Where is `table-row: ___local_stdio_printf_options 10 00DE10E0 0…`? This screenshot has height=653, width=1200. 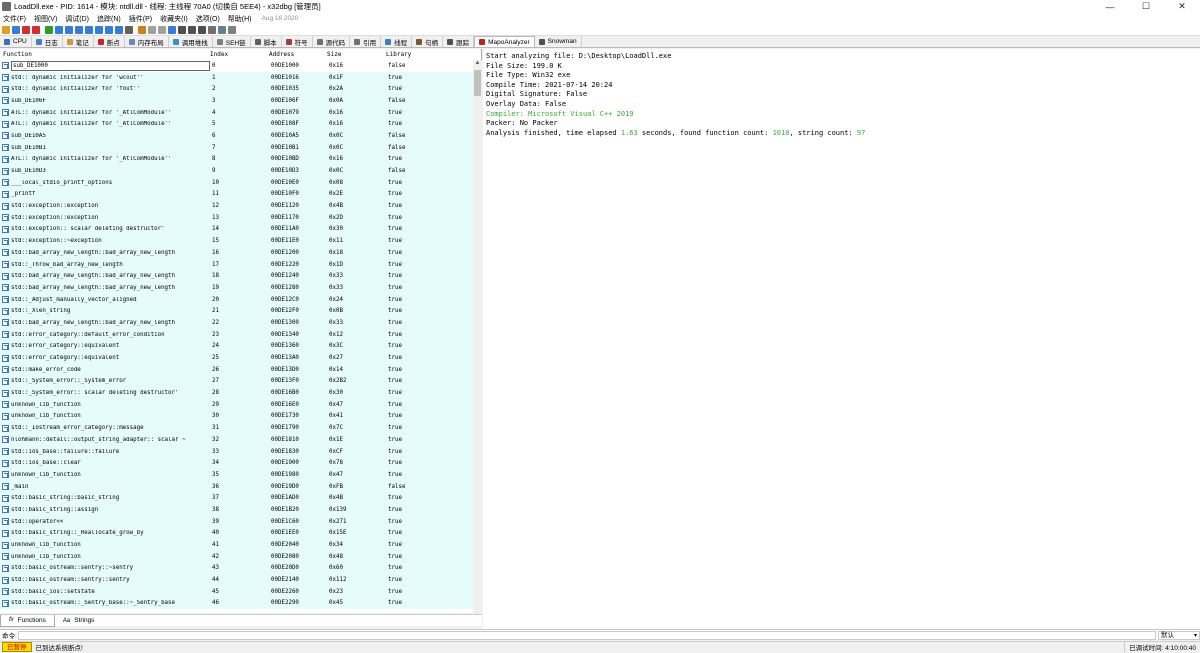
table-row: ___local_stdio_printf_options 10 00DE10E0 0… is located at coordinates (236, 182).